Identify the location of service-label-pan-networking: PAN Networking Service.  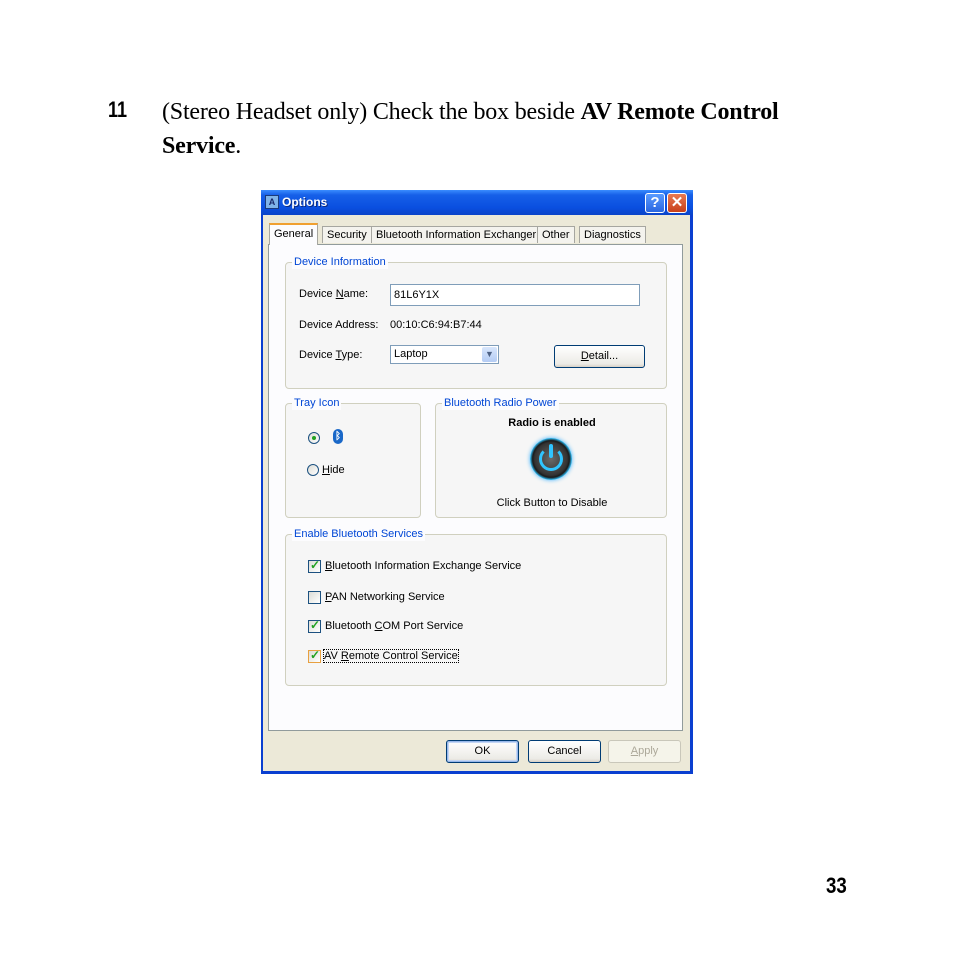
(385, 597).